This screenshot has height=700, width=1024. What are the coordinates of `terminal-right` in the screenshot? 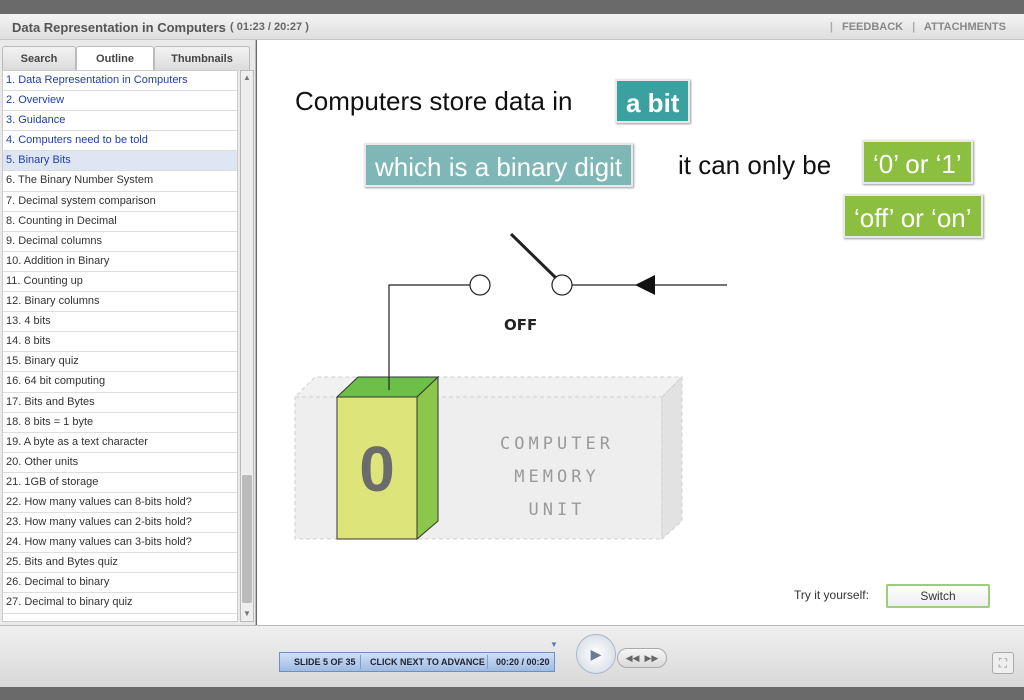 It's located at (562, 285).